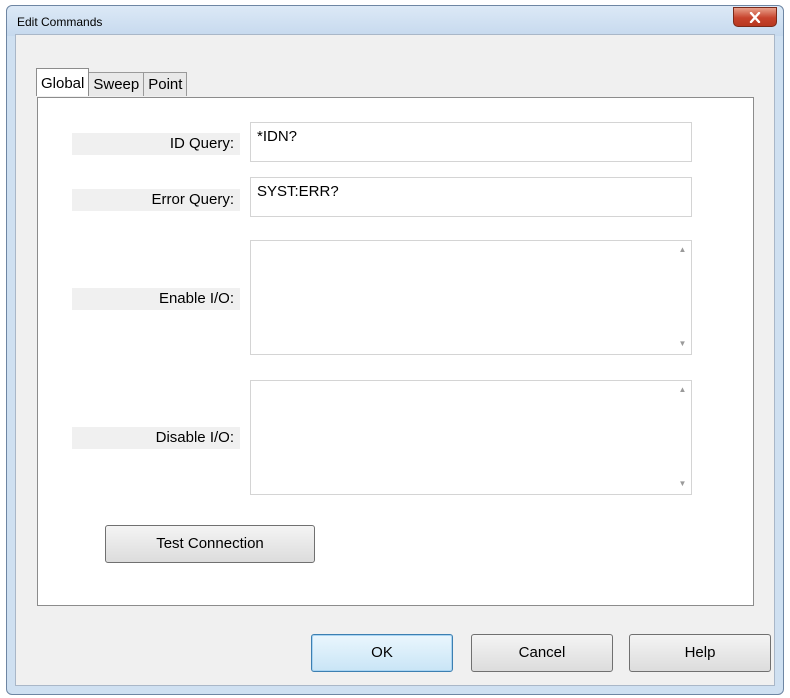  I want to click on enable-io-textarea: ▲ ▼, so click(471, 297).